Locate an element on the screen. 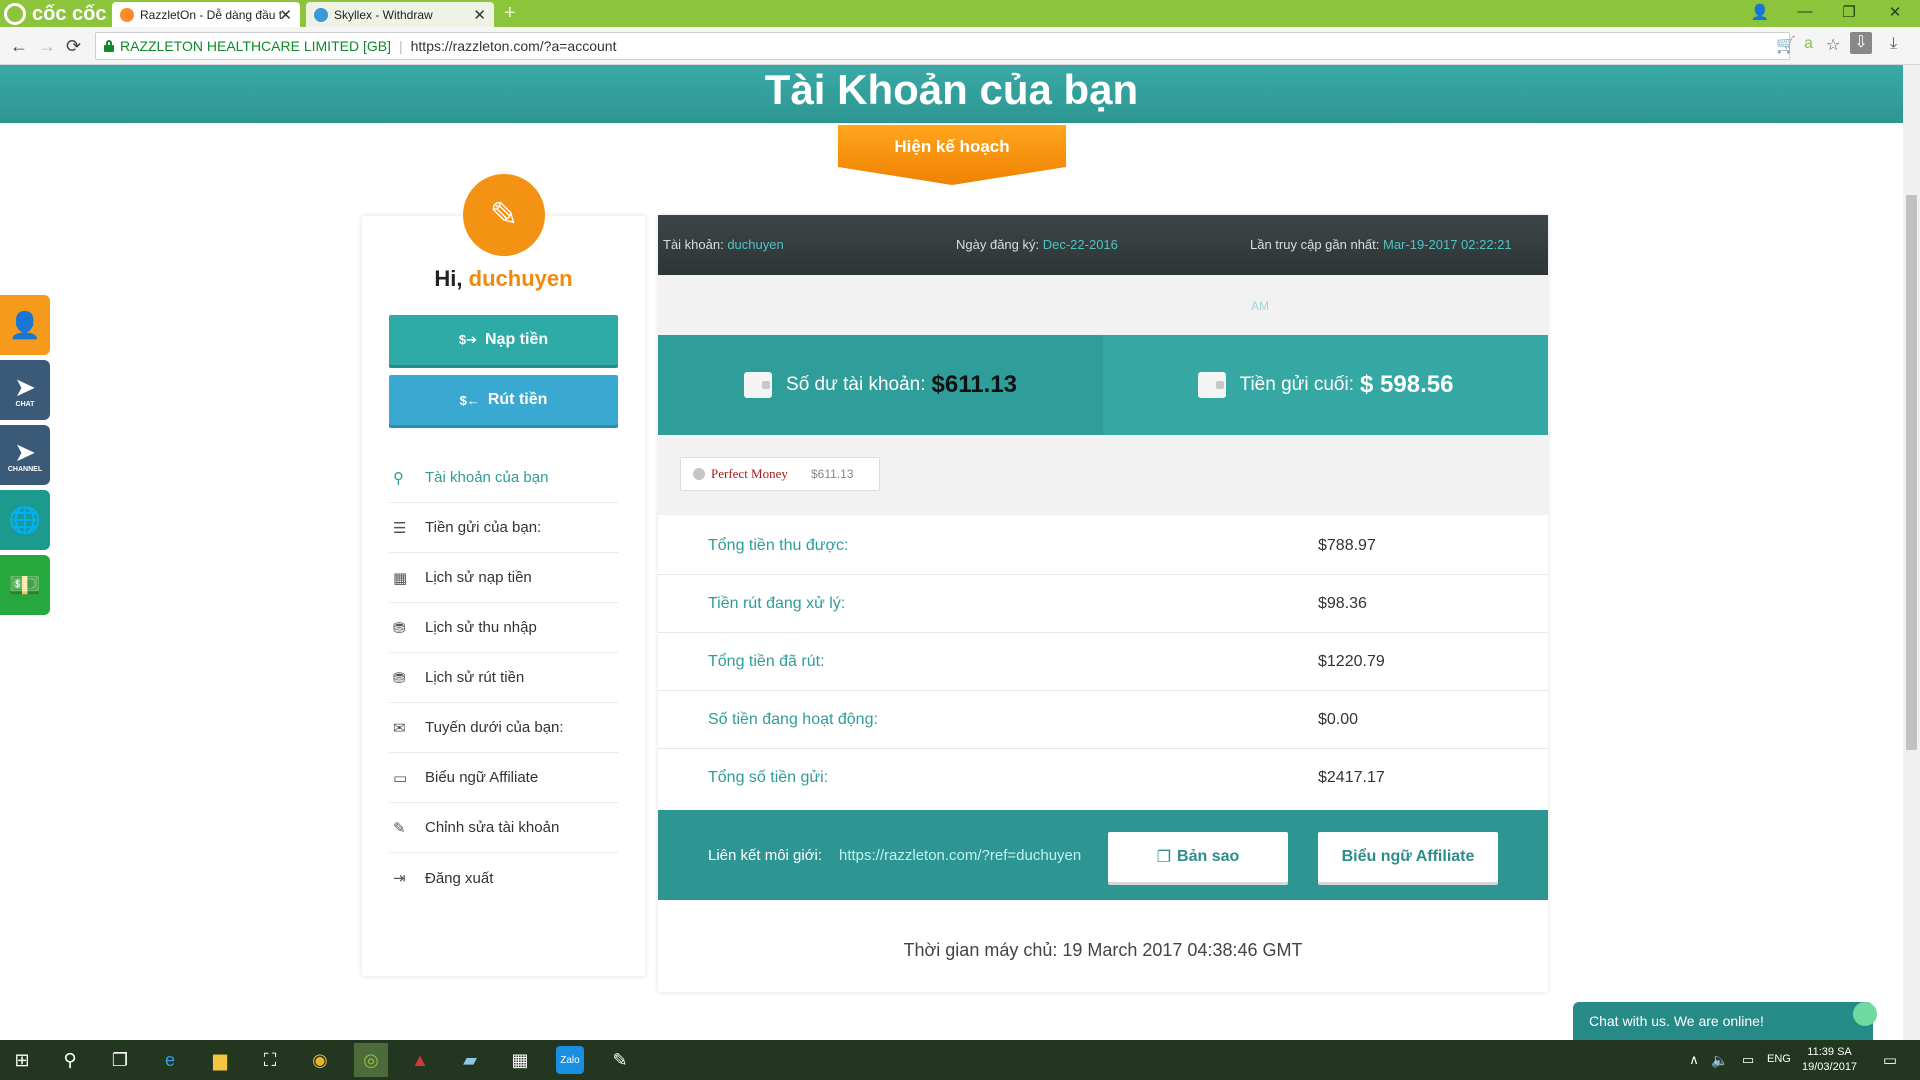  registration-date-info: Ngày đăng ký: Dec-22-2016 is located at coordinates (1037, 244).